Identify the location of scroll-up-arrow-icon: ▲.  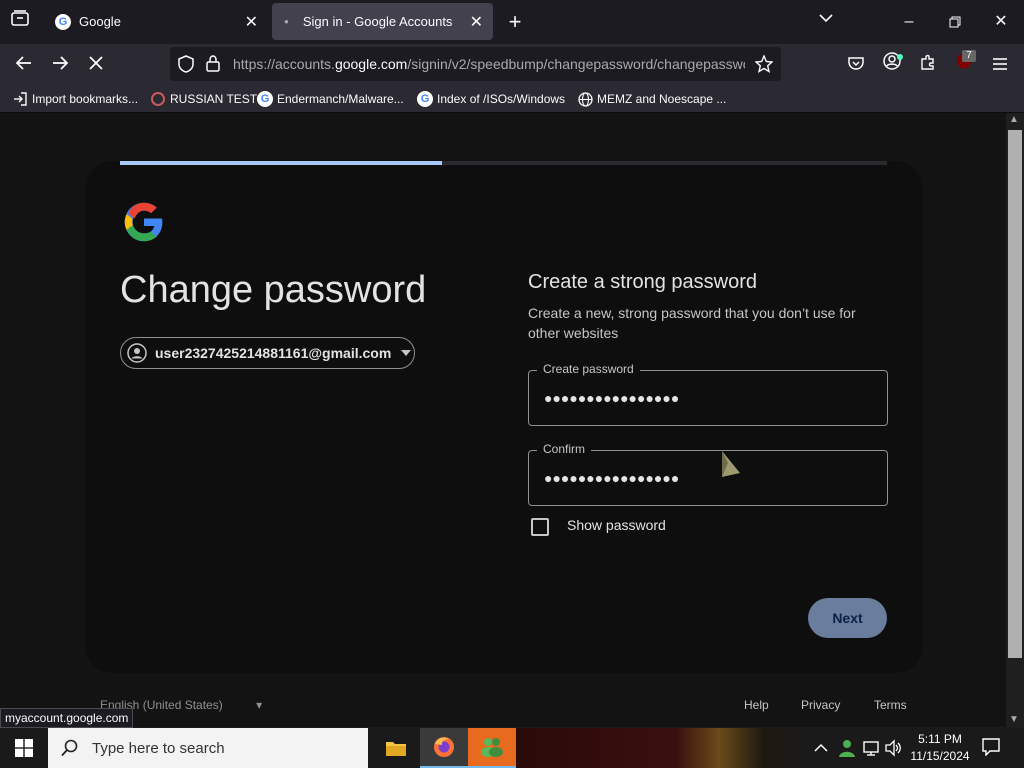
(1014, 119).